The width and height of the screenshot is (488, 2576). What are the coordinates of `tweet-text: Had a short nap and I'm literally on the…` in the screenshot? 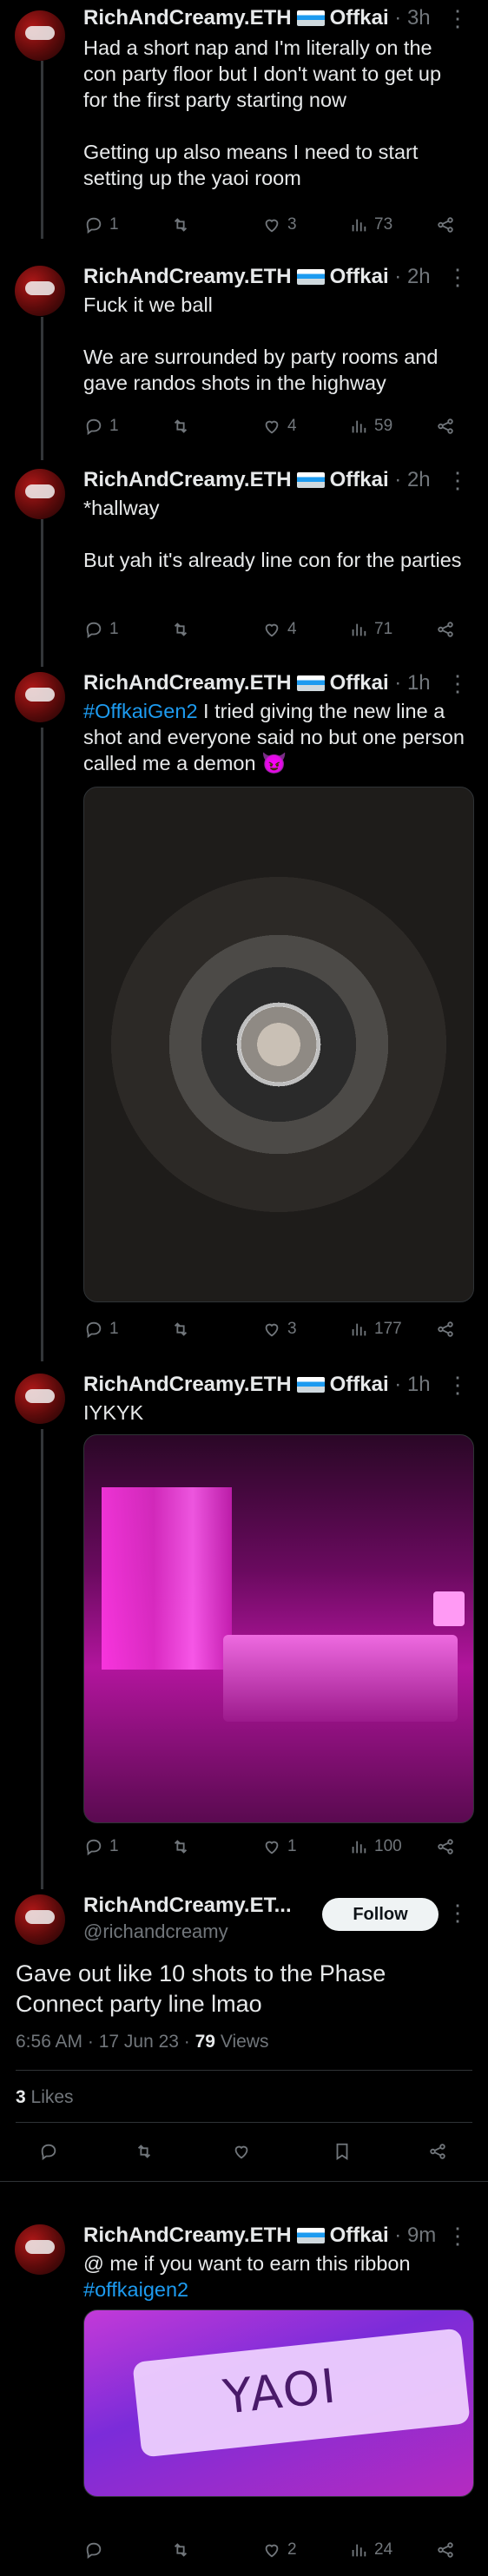 It's located at (262, 112).